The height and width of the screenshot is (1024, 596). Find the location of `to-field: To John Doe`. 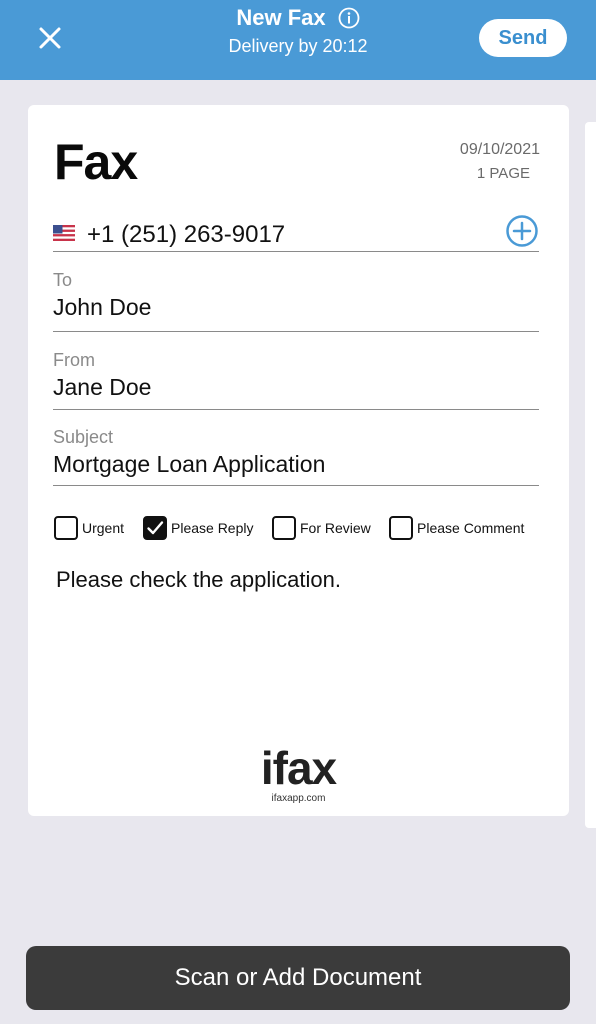

to-field: To John Doe is located at coordinates (296, 301).